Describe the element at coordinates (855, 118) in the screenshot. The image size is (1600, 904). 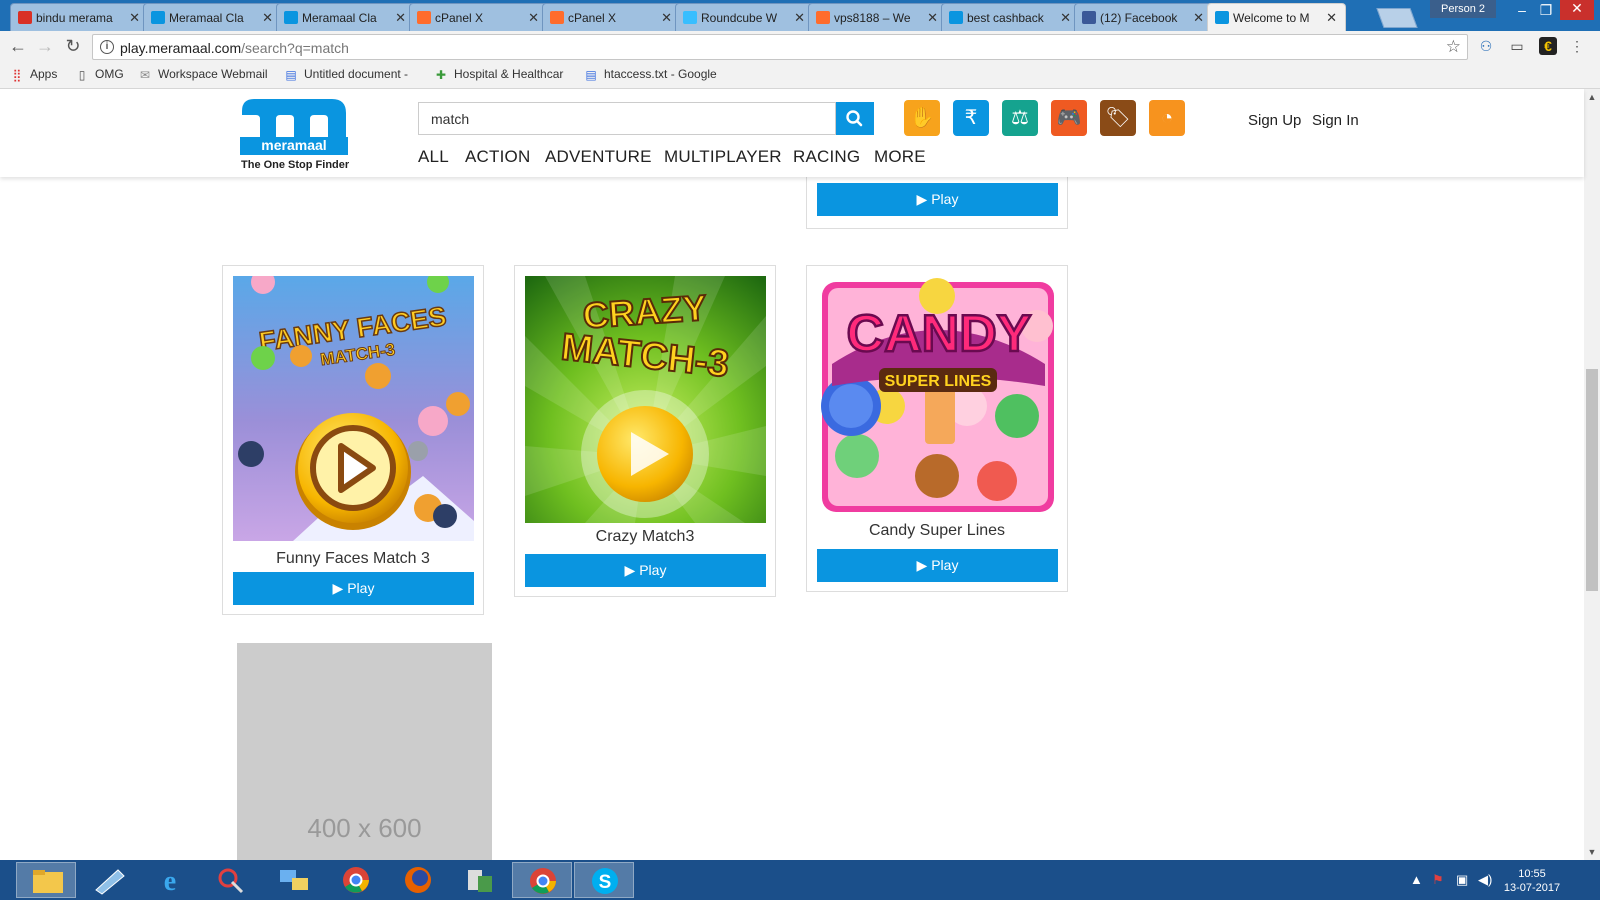
I see `search-button` at that location.